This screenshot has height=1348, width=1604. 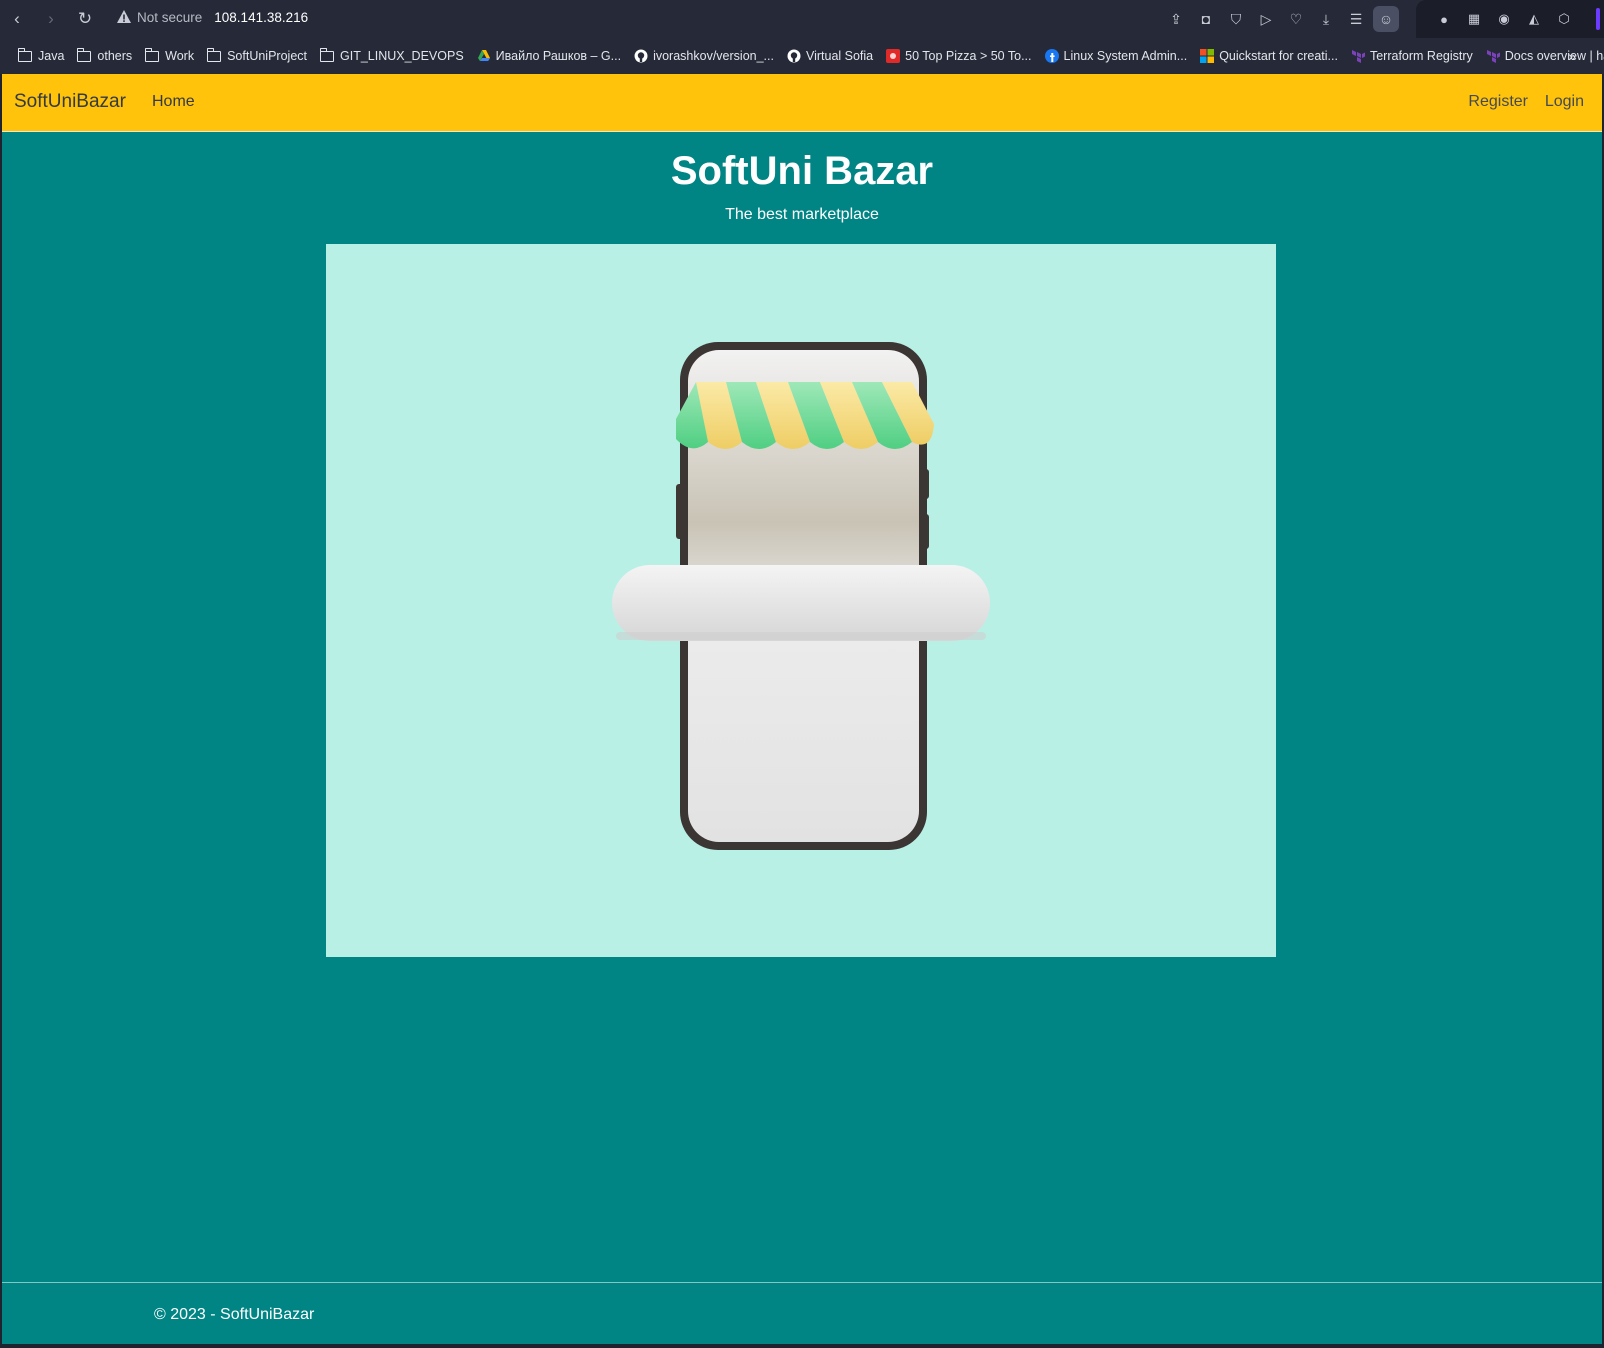 What do you see at coordinates (1266, 19) in the screenshot?
I see `play-icon: ▷` at bounding box center [1266, 19].